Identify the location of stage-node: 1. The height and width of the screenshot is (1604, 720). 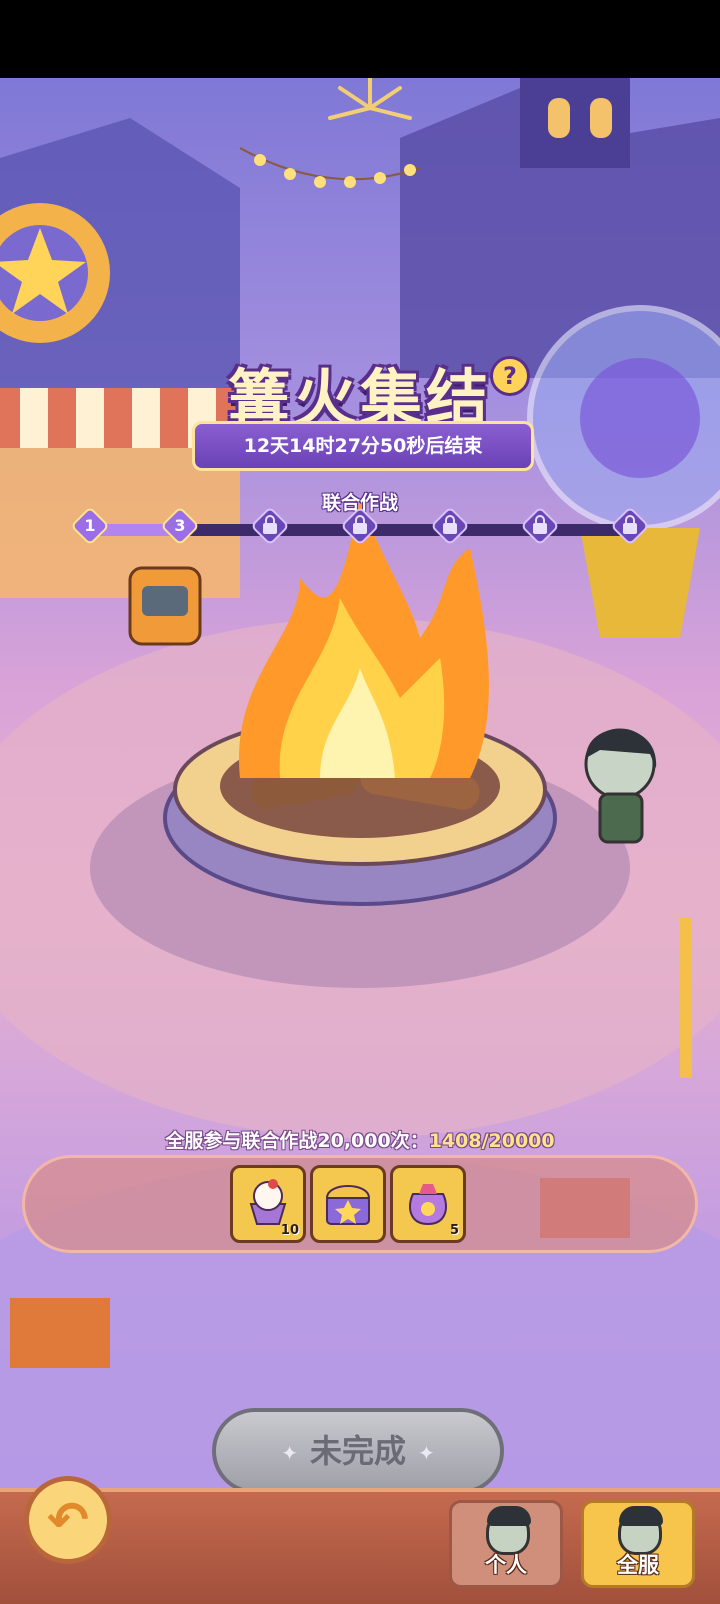
(90, 526).